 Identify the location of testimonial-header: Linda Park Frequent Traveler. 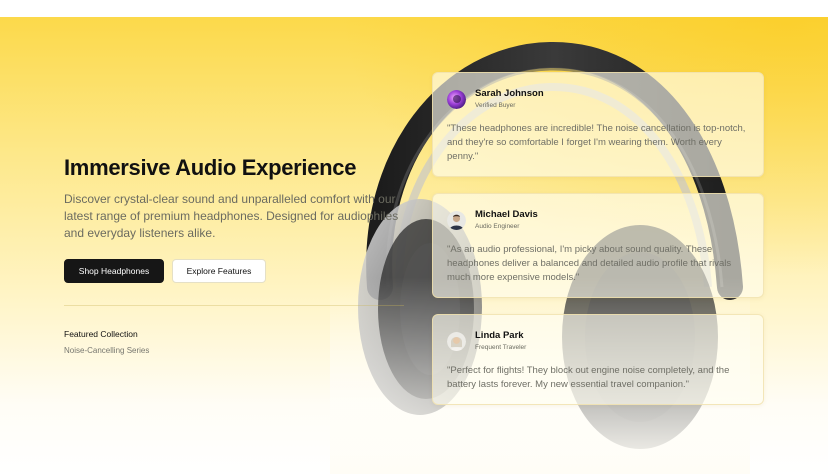
(598, 341).